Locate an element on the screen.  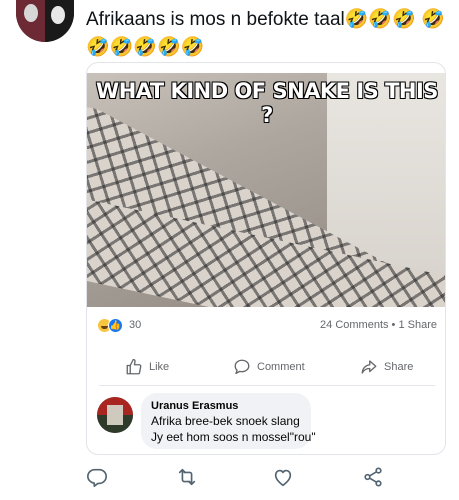
share-tweet-button is located at coordinates (373, 477).